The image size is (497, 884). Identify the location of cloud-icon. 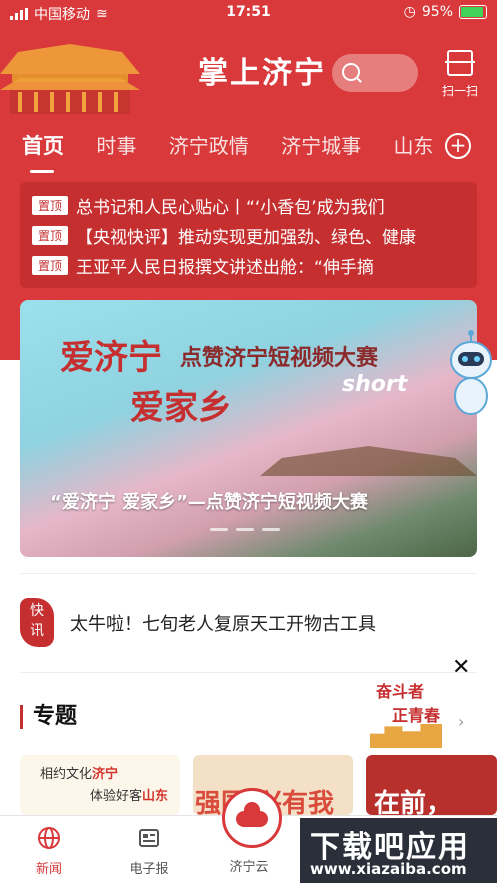
(252, 818).